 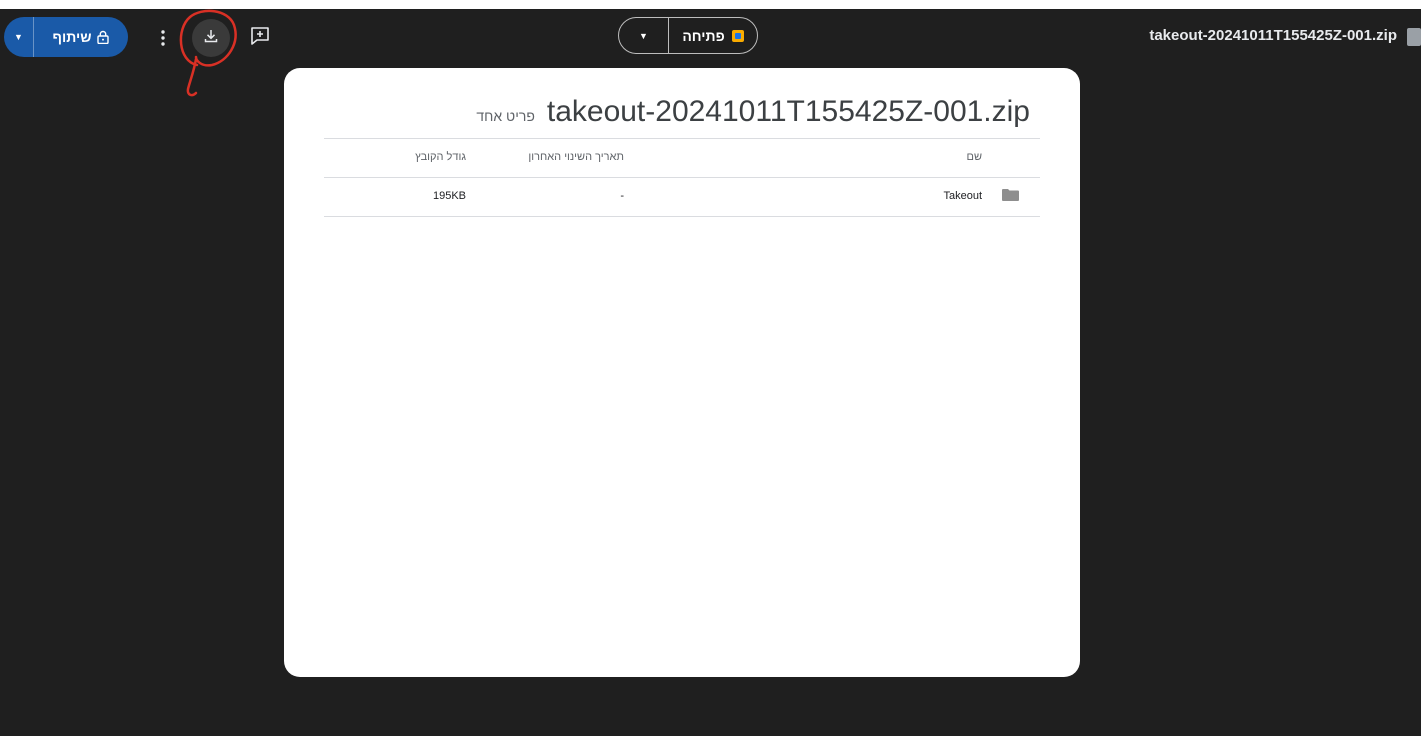 What do you see at coordinates (163, 38) in the screenshot?
I see `more-vert-icon` at bounding box center [163, 38].